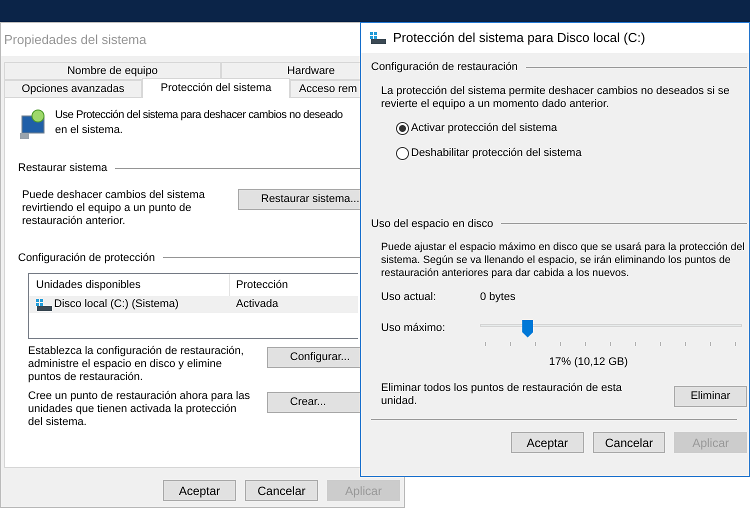  What do you see at coordinates (710, 396) in the screenshot?
I see `delete-button: Eliminar` at bounding box center [710, 396].